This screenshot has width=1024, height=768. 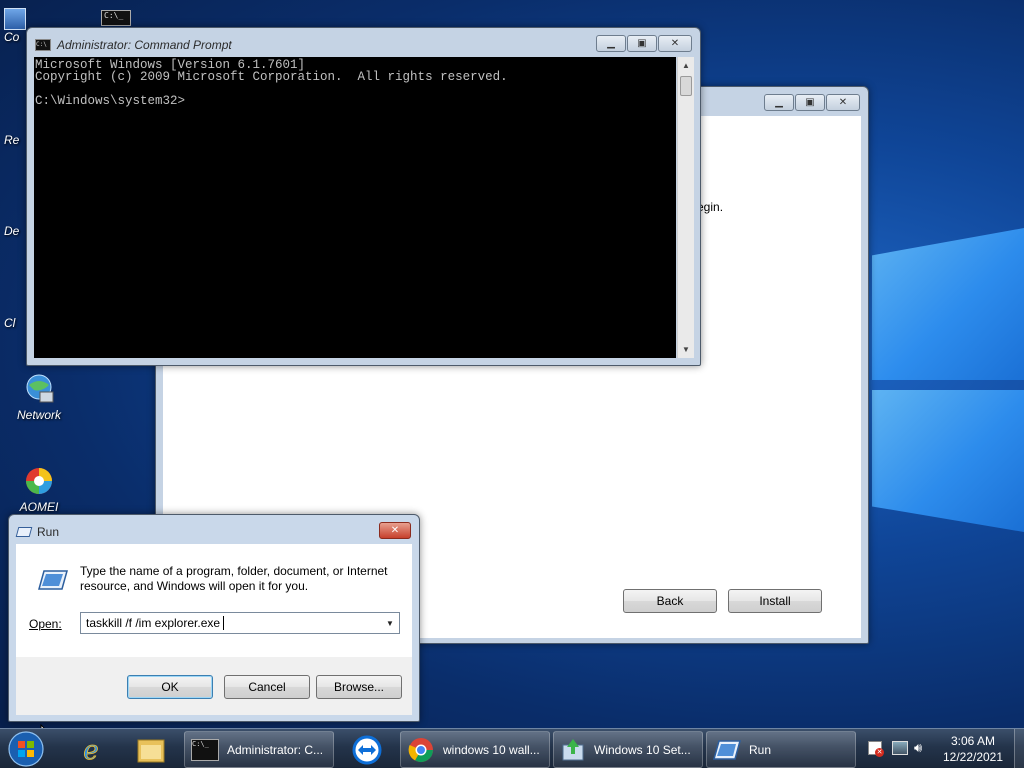 I want to click on taskbar-item-run: Run, so click(x=781, y=749).